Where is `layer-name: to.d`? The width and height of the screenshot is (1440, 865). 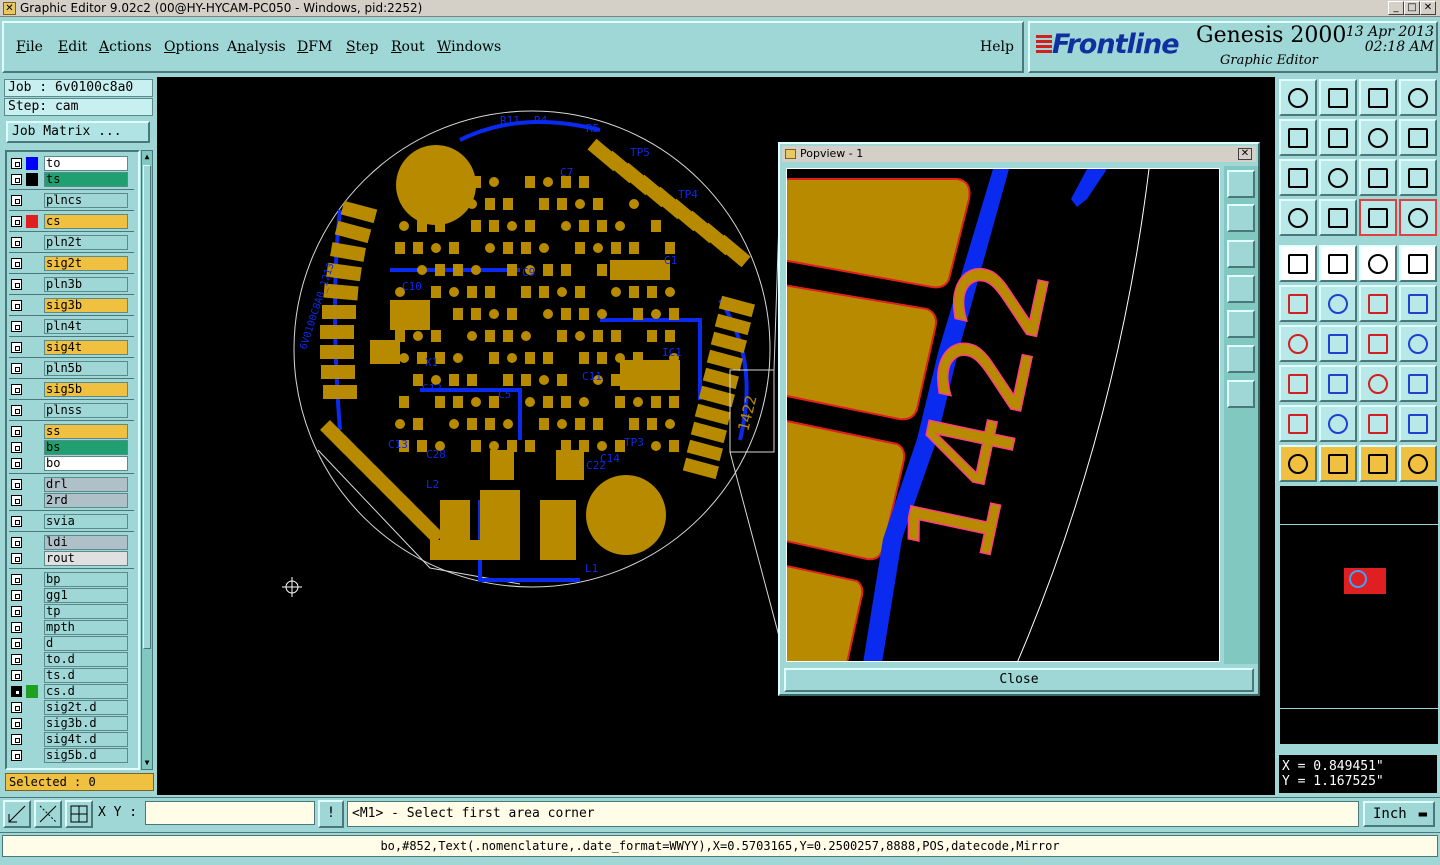
layer-name: to.d is located at coordinates (86, 659).